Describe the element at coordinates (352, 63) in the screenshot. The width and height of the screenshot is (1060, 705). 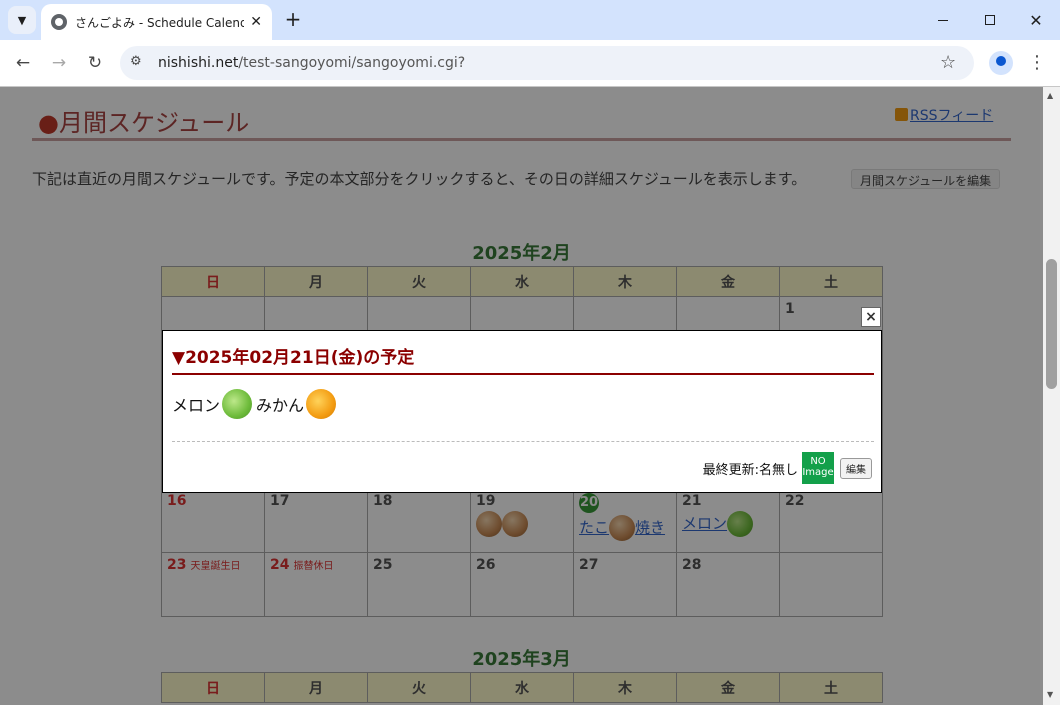
I see `url-path: /test-sangoyomi/sangoyomi.cgi?` at that location.